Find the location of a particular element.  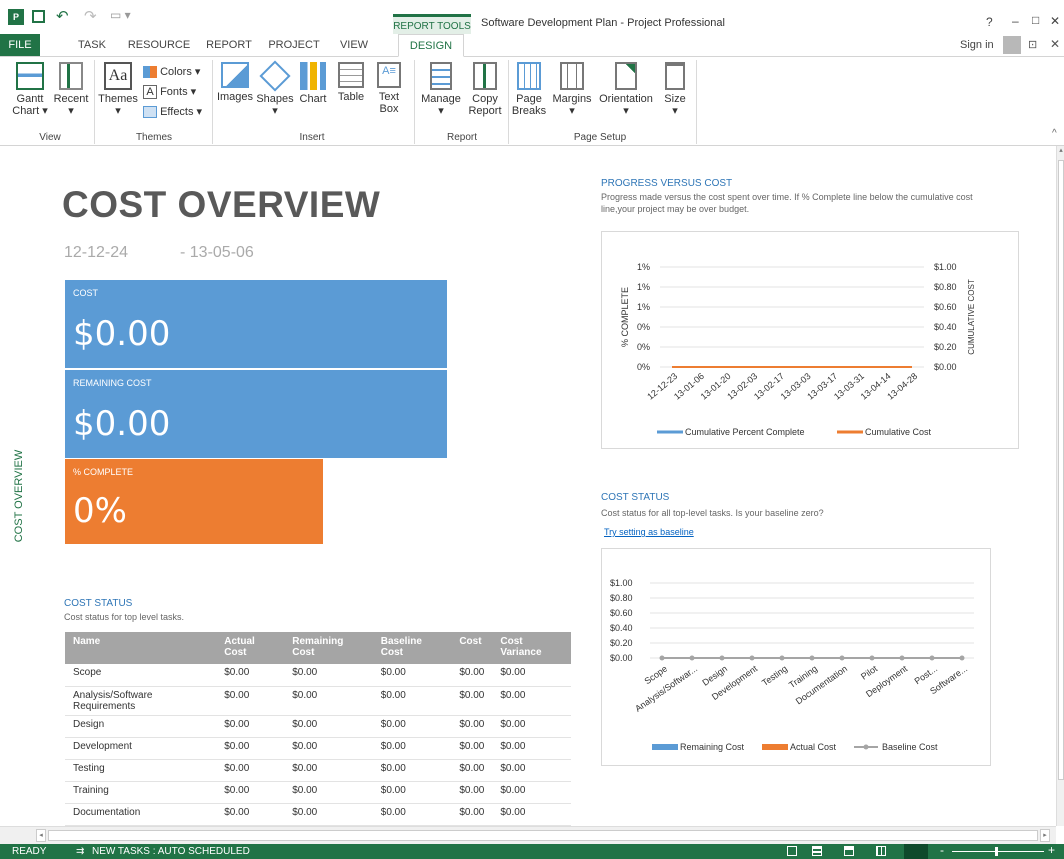

text-box-button: A≡ Text Box is located at coordinates (389, 88).